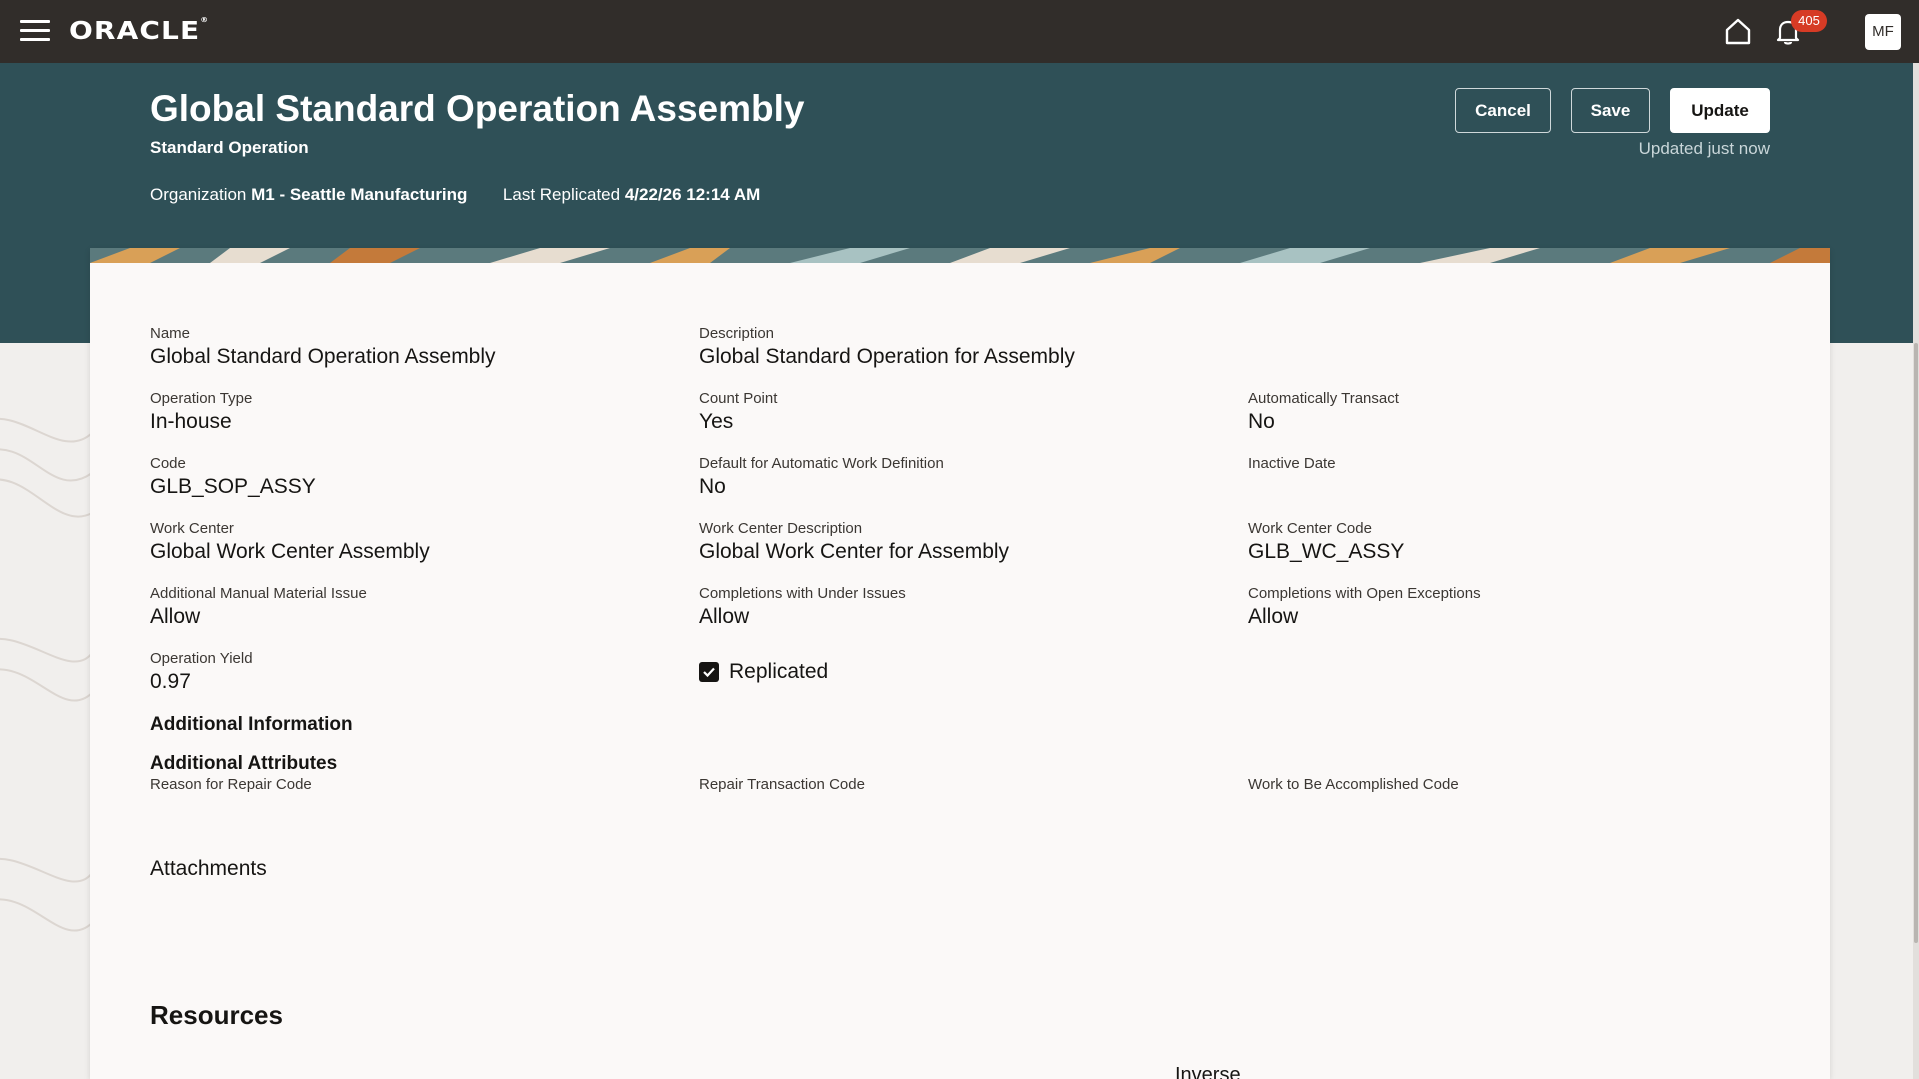 The width and height of the screenshot is (1919, 1079). Describe the element at coordinates (191, 421) in the screenshot. I see `field-value: In-house` at that location.